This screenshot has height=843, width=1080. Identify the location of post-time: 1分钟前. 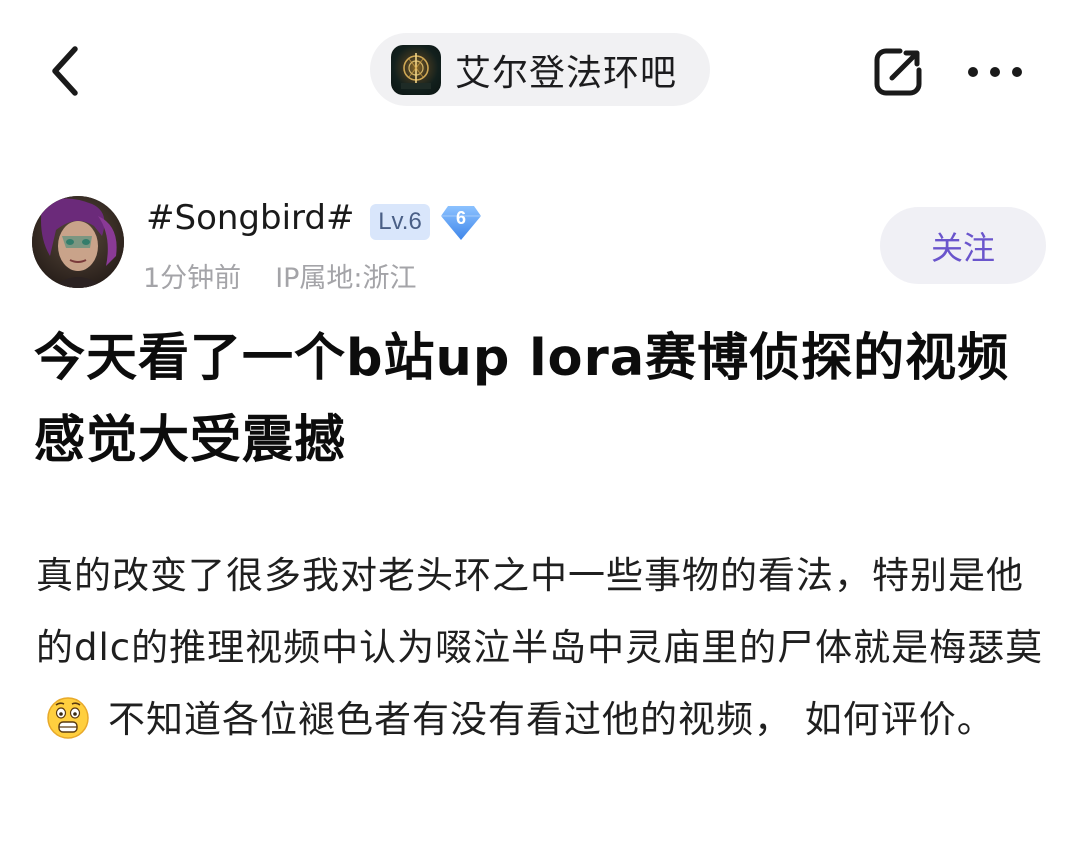
(192, 278).